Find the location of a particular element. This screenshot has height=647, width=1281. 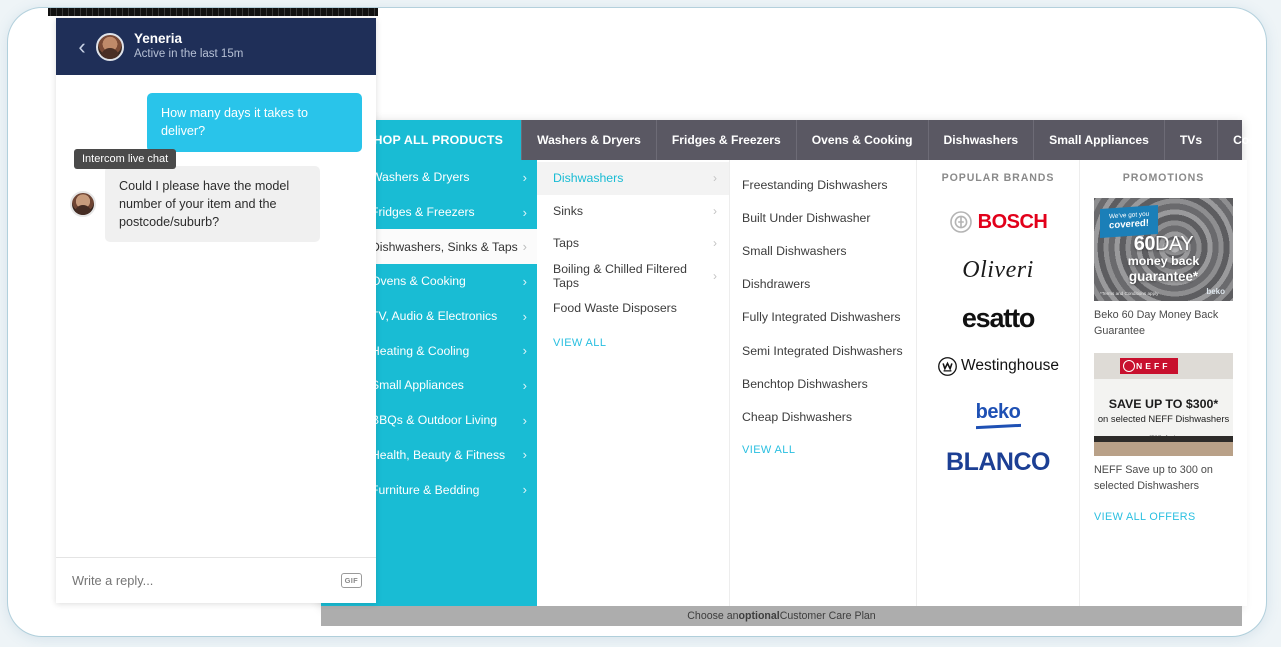

product-type-item-built-under-dishwasher: Built Under Dishwasher is located at coordinates (823, 217).